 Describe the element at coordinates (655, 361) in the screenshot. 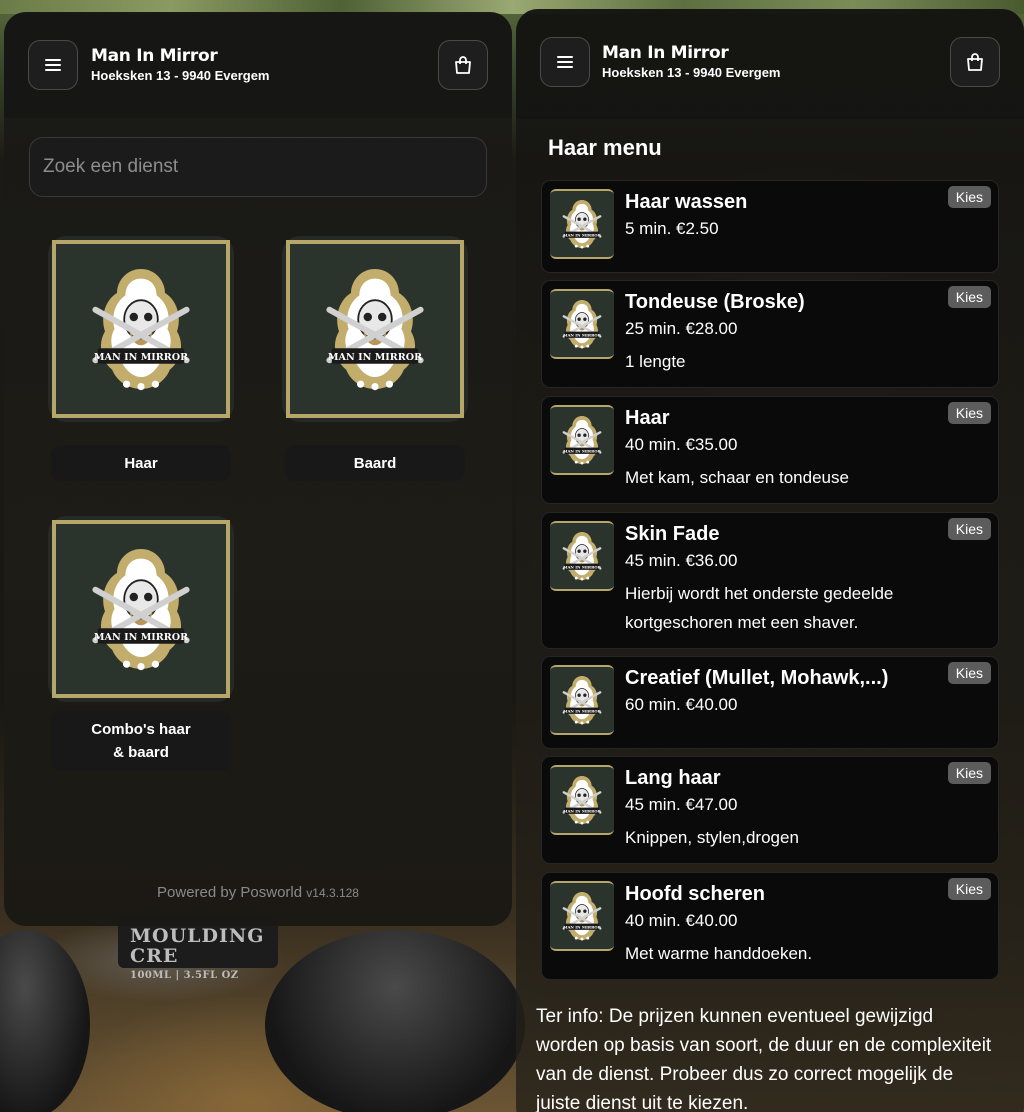

I see `service-description: 1 lengte` at that location.